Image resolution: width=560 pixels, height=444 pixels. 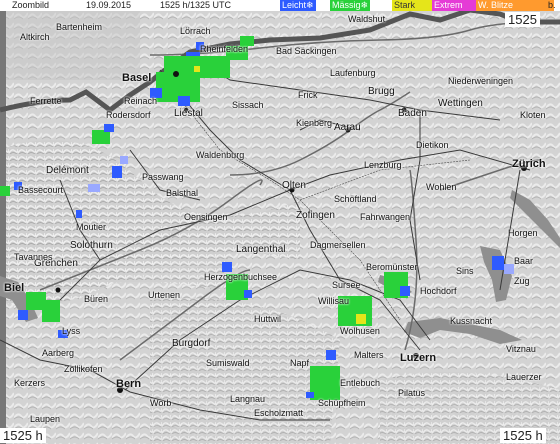 I want to click on place-label: Entlebuch, so click(x=360, y=383).